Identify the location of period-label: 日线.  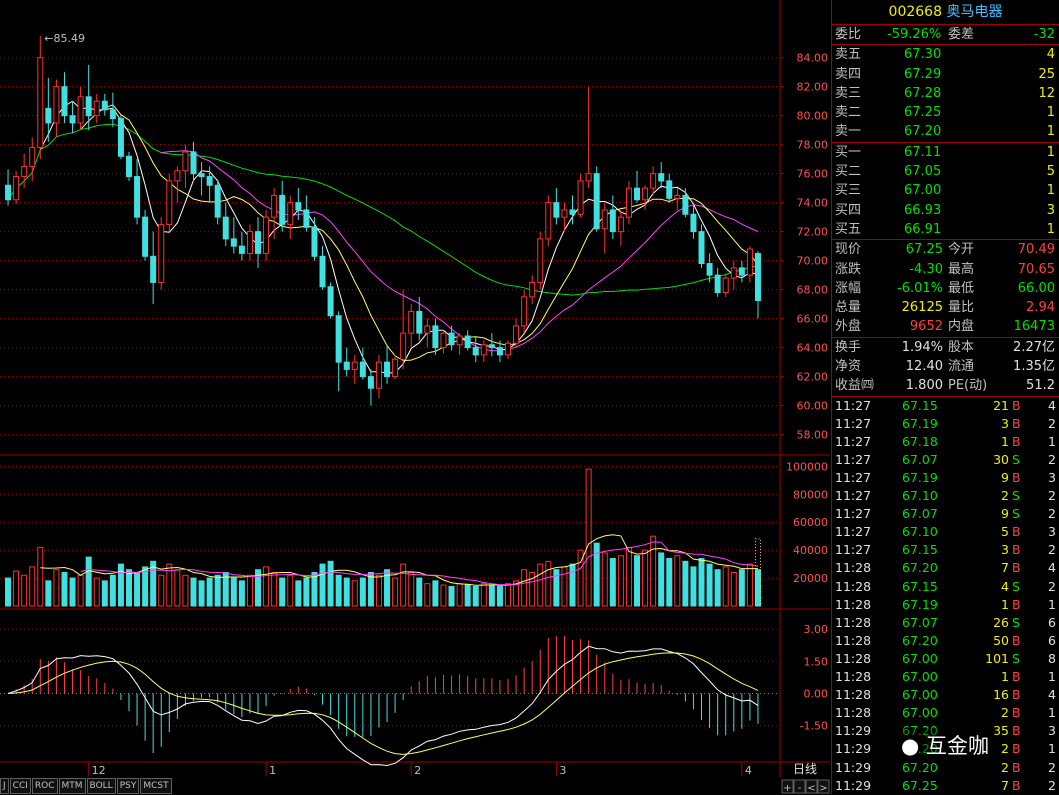
(805, 769).